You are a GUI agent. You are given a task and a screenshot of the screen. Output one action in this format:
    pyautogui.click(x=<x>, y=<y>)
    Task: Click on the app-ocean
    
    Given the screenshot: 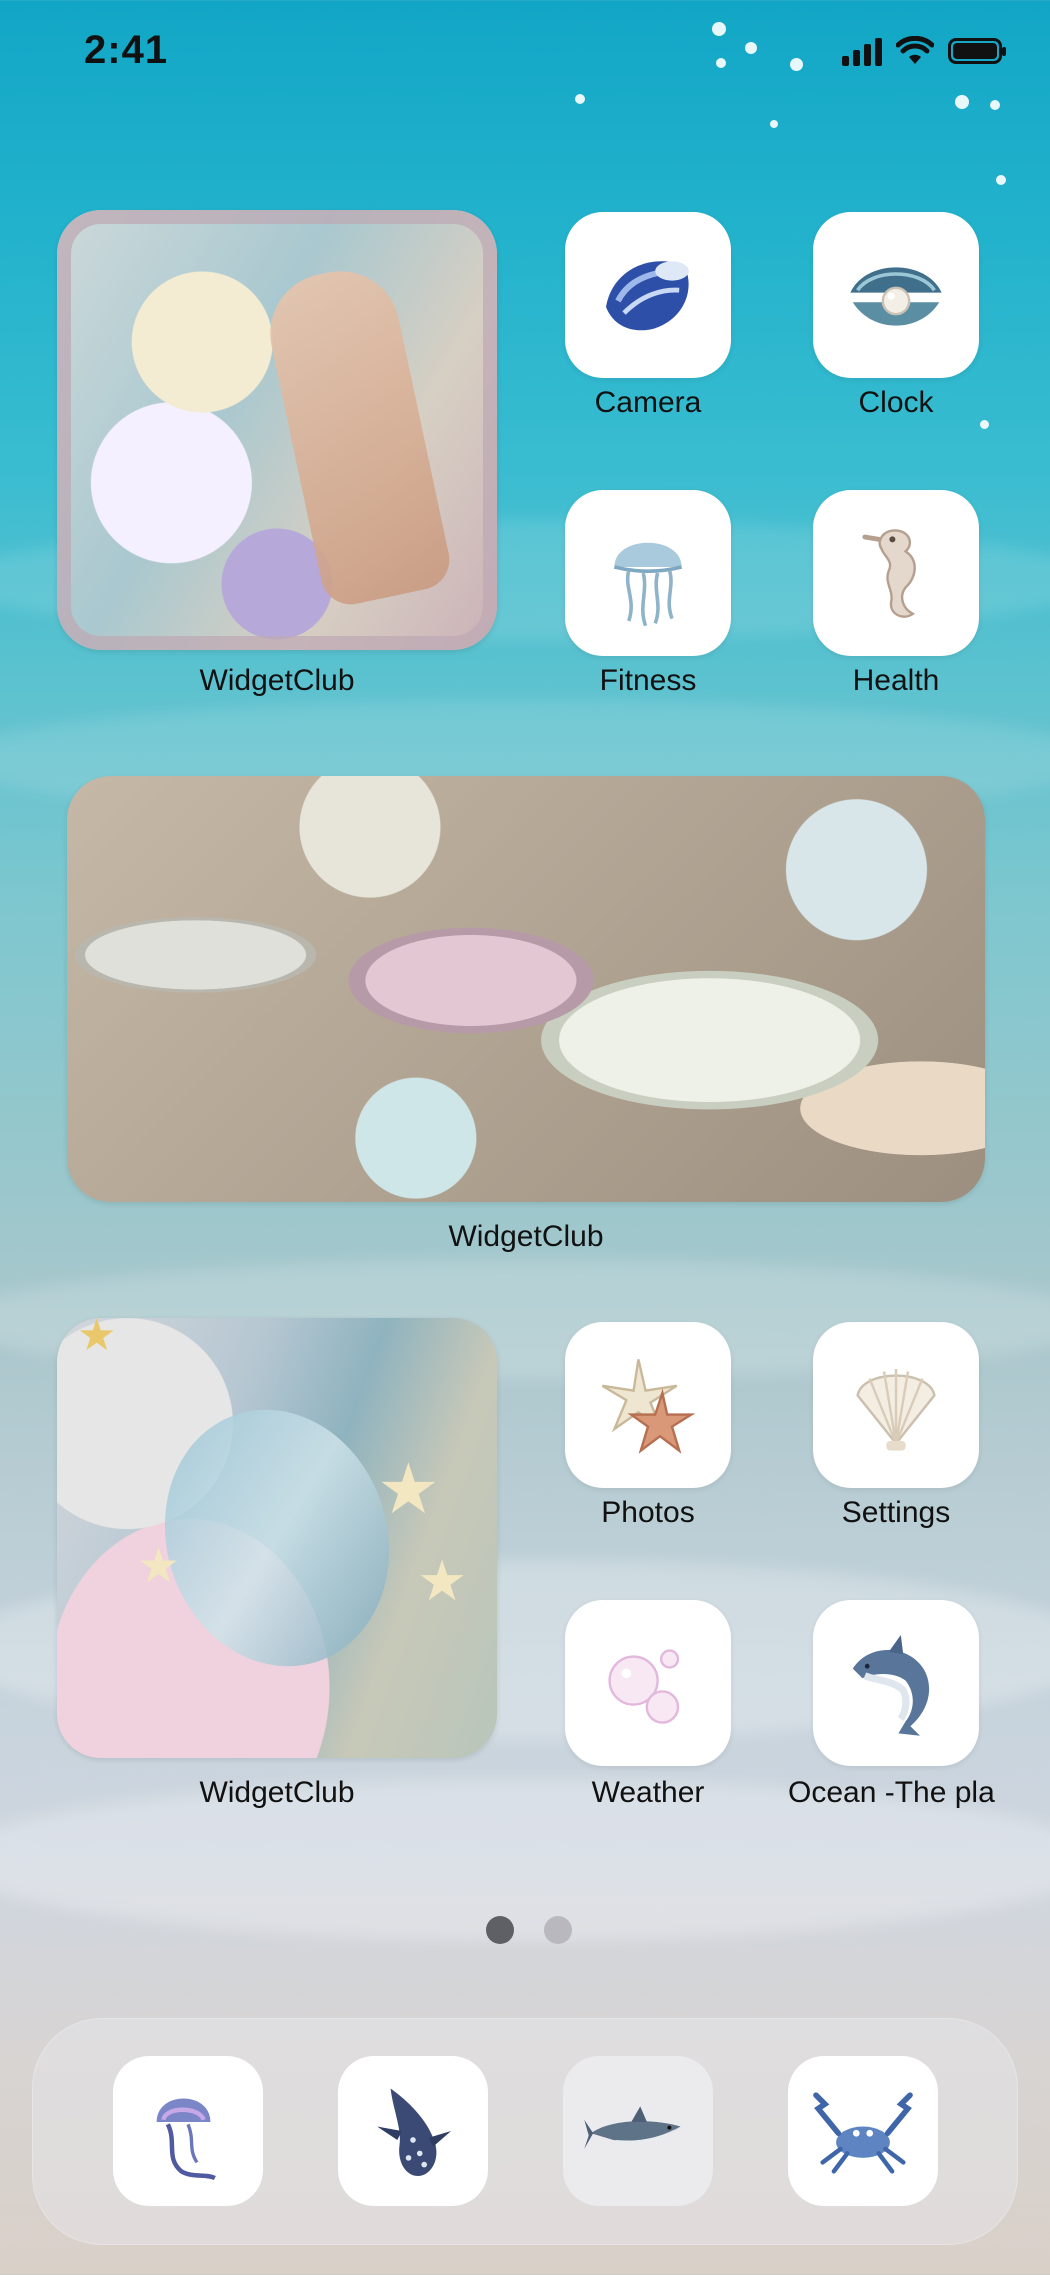 What is the action you would take?
    pyautogui.click(x=896, y=1683)
    